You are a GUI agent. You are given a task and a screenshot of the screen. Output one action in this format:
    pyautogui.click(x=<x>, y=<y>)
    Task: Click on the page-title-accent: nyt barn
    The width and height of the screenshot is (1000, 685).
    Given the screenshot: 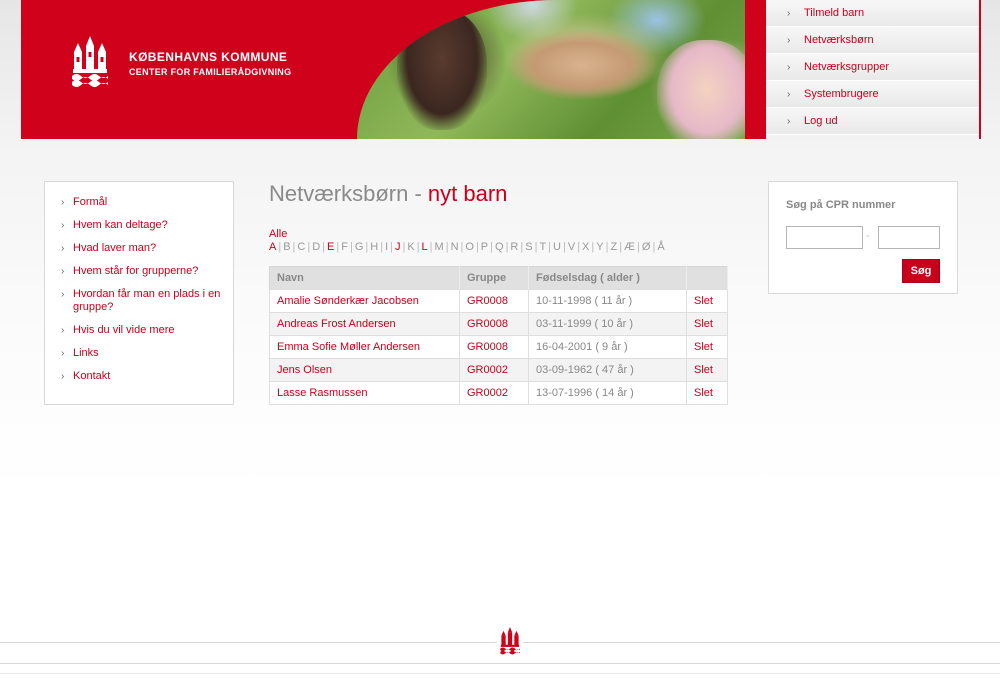 What is the action you would take?
    pyautogui.click(x=467, y=193)
    